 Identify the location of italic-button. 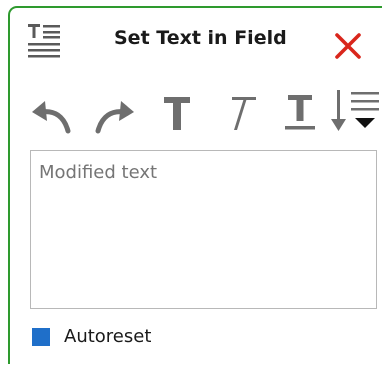
(241, 111).